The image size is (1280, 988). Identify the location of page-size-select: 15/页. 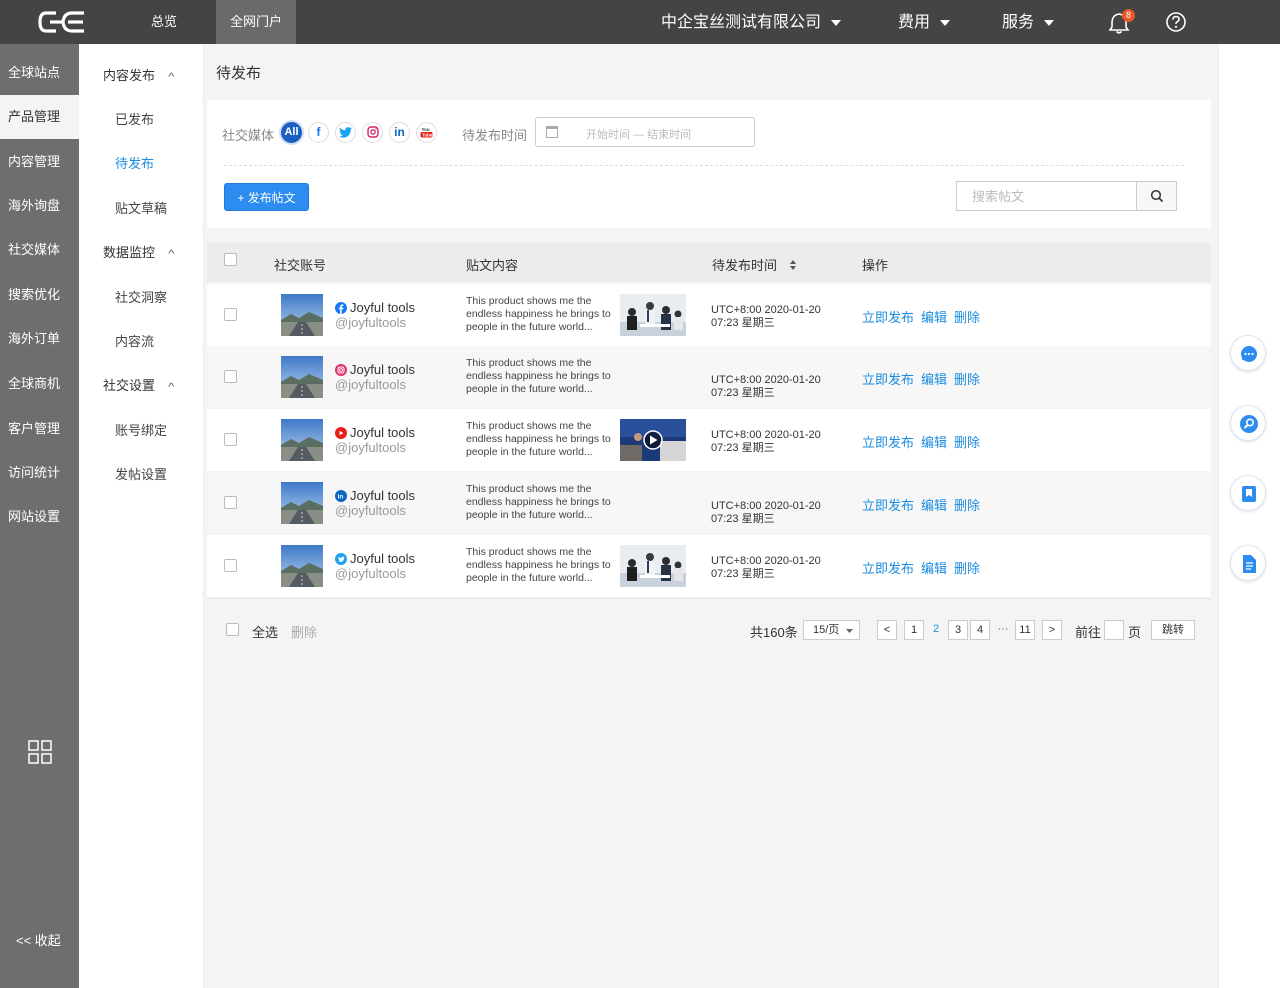
(831, 630).